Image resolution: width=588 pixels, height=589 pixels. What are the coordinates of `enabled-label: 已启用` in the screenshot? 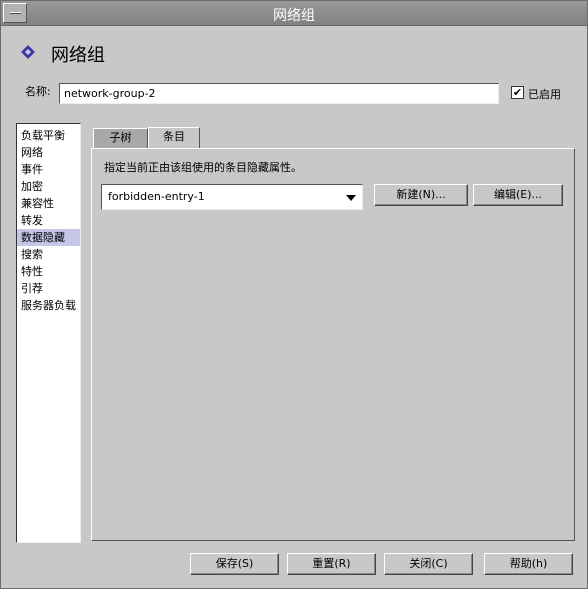 It's located at (544, 94).